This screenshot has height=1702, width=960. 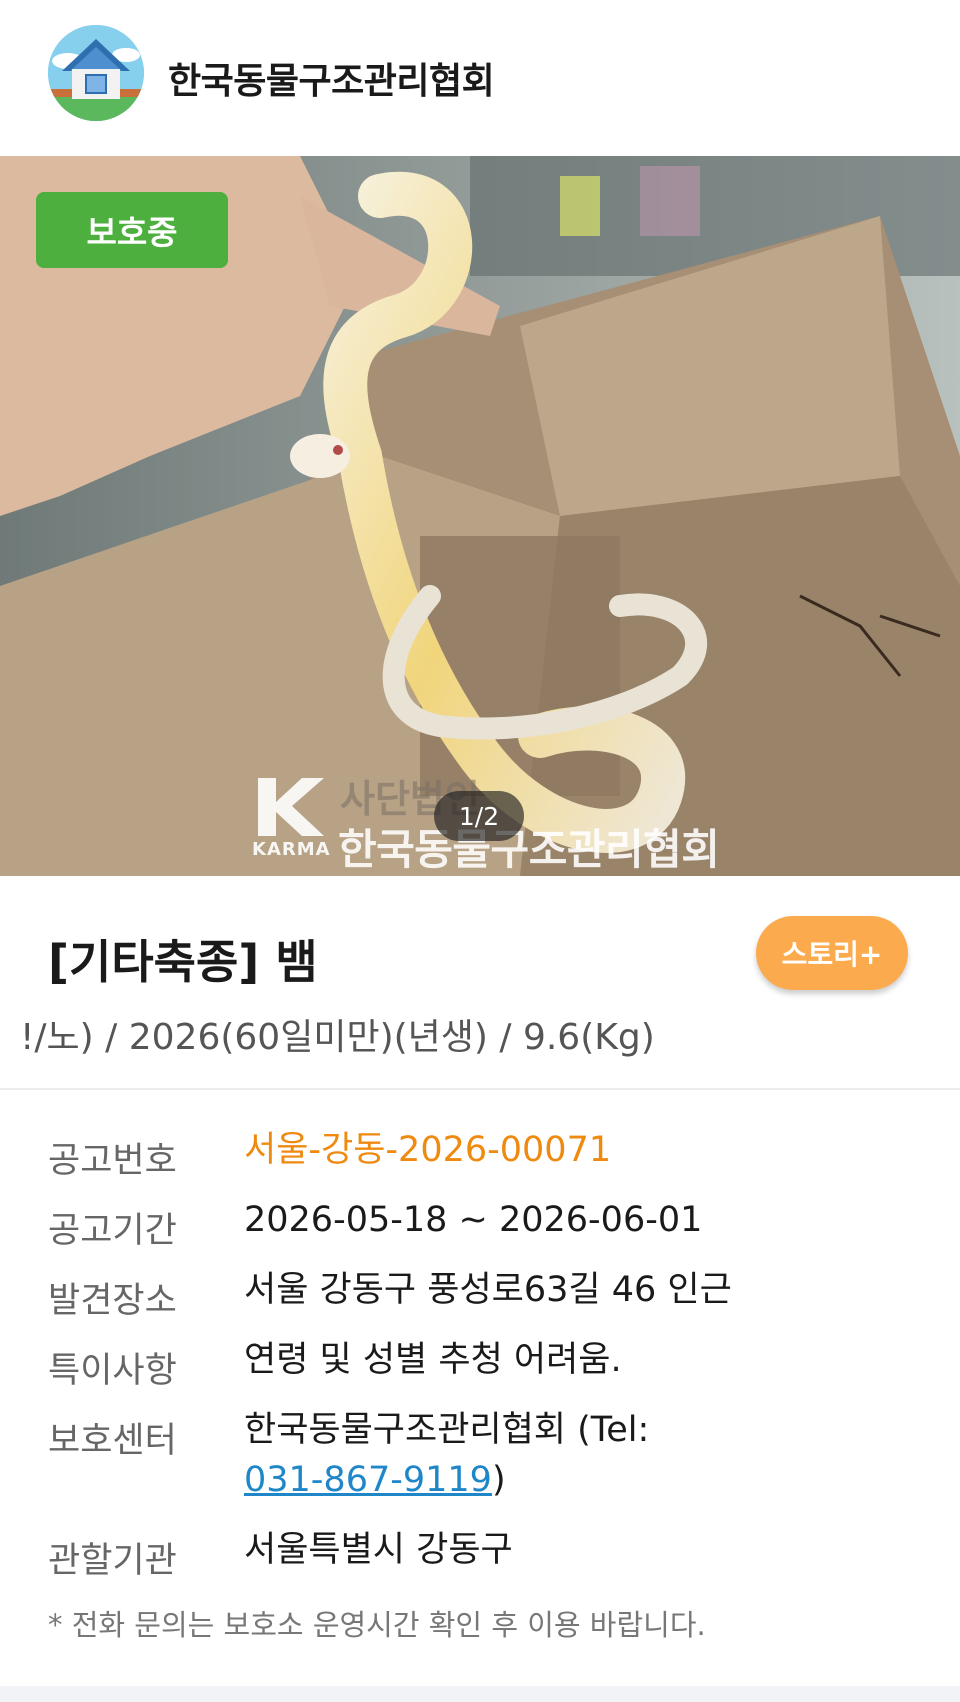 I want to click on org-name: 한국동물구조관리협회, so click(x=331, y=81).